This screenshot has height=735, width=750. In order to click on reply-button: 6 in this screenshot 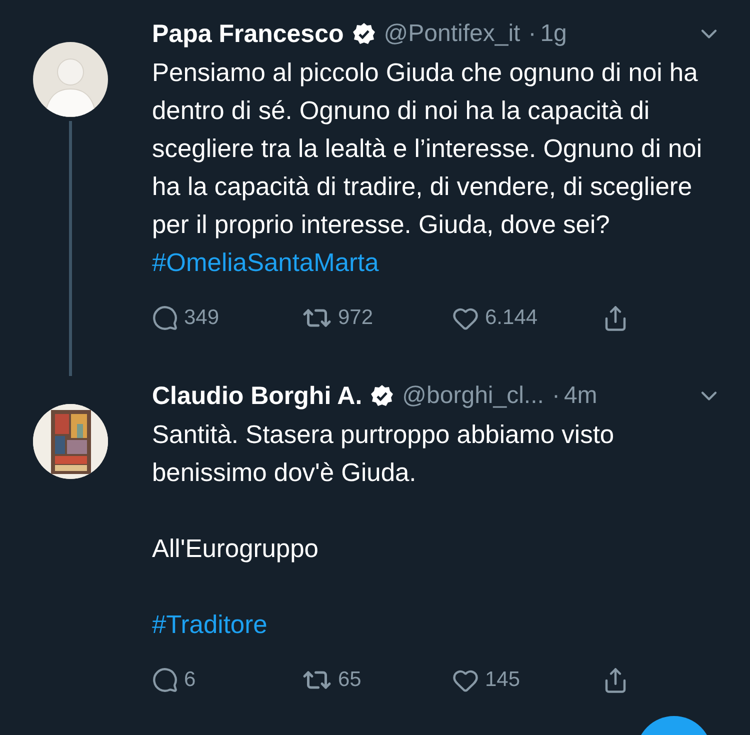, I will do `click(227, 680)`.